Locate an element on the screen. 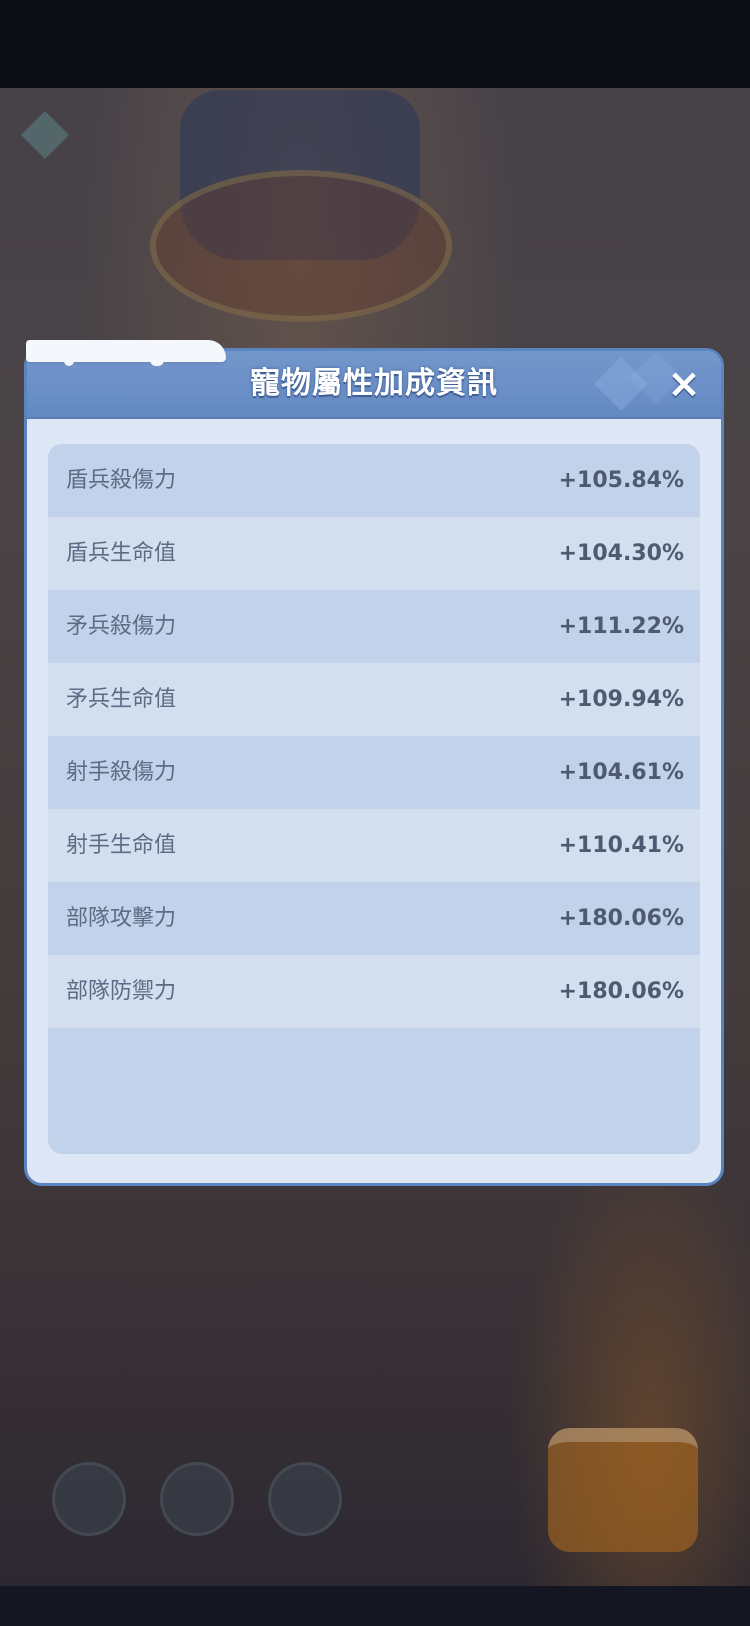 The width and height of the screenshot is (750, 1626). stat-label: 矛兵殺傷力 is located at coordinates (121, 626).